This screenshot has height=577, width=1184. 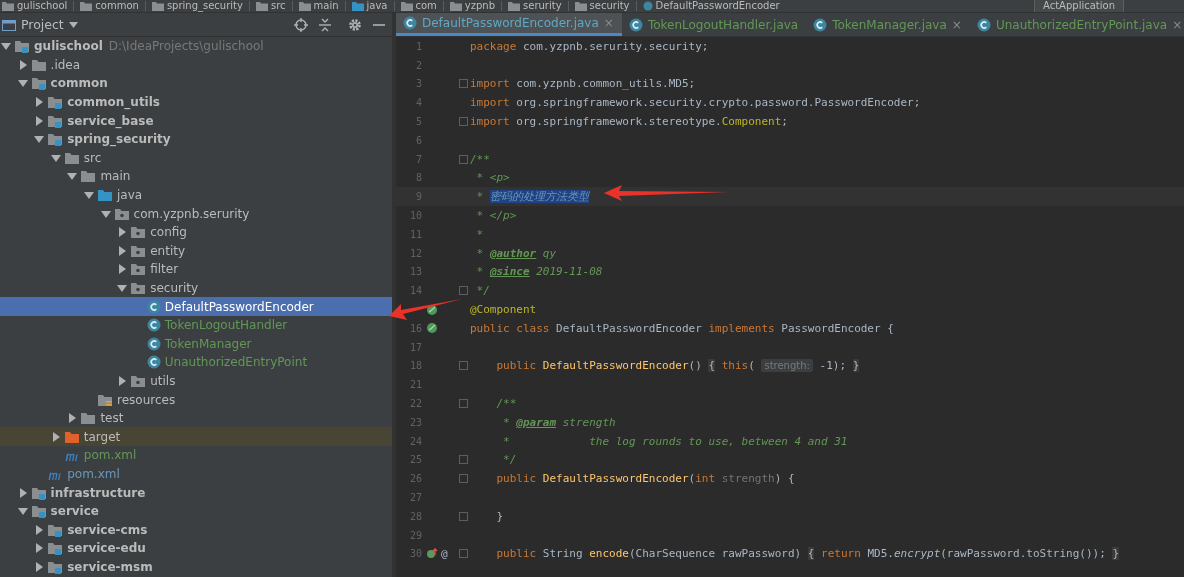 What do you see at coordinates (377, 6) in the screenshot?
I see `breadcrumb-item: java` at bounding box center [377, 6].